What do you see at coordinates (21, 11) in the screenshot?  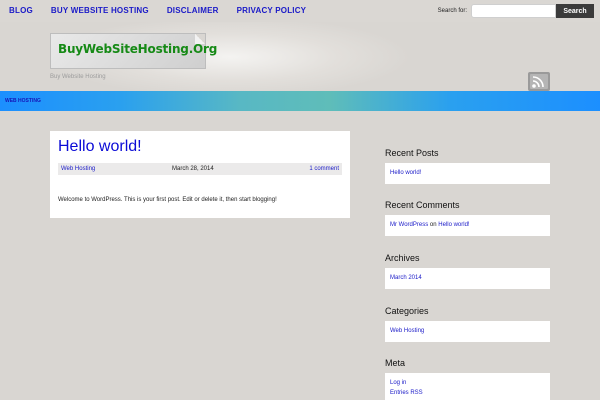 I see `nav-link-blog: BLOG` at bounding box center [21, 11].